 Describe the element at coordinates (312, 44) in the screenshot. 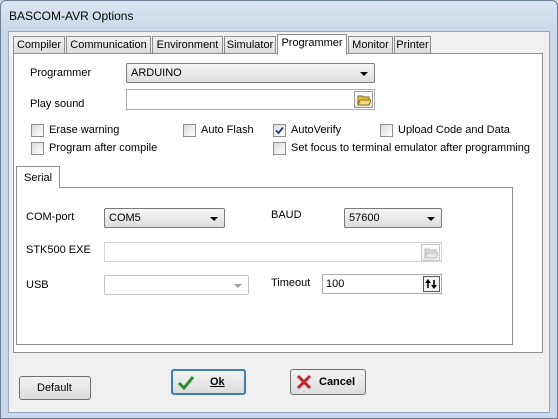

I see `tab-programmer: Programmer` at that location.